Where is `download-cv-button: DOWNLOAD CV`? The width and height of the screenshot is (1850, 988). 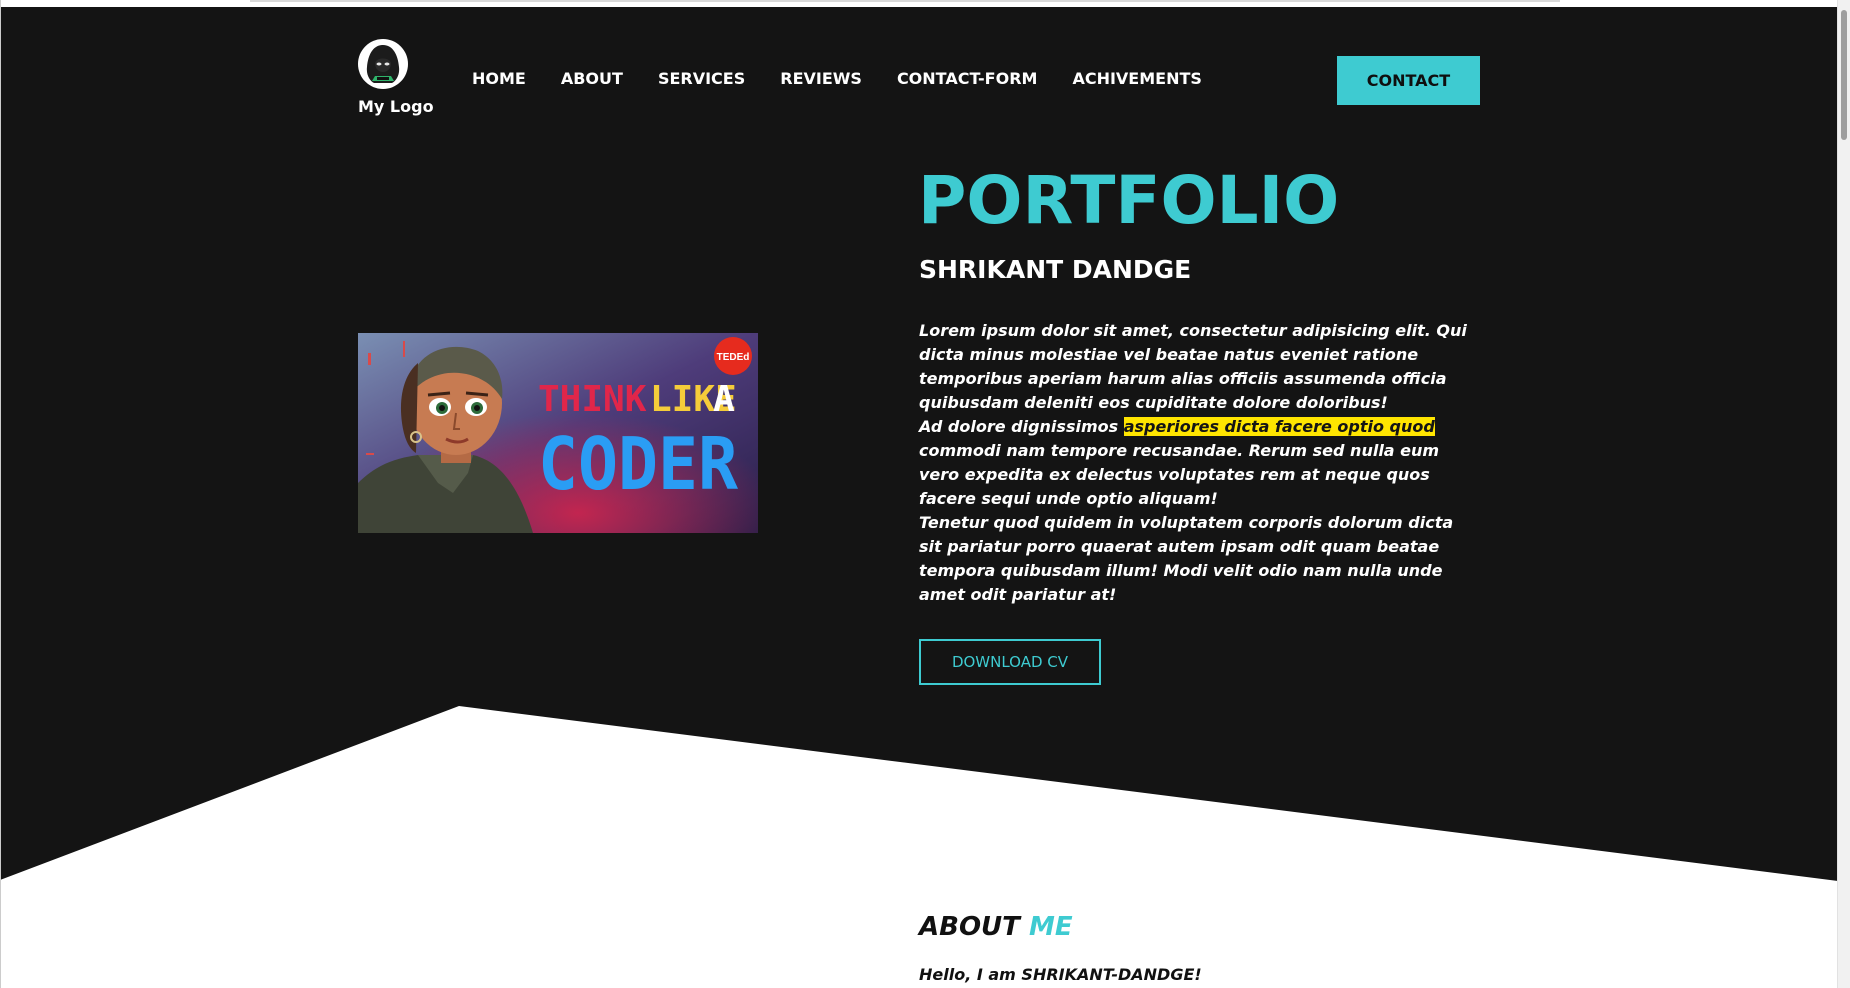 download-cv-button: DOWNLOAD CV is located at coordinates (1010, 662).